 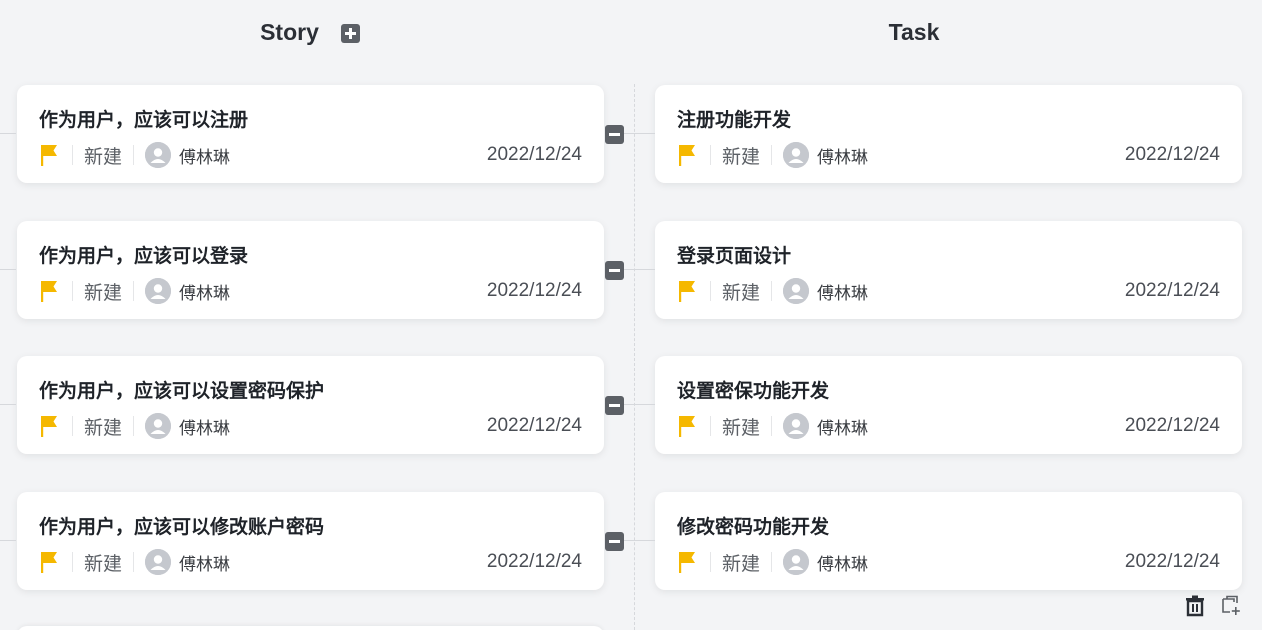 I want to click on card-title: 设置密保功能开发, so click(x=753, y=389).